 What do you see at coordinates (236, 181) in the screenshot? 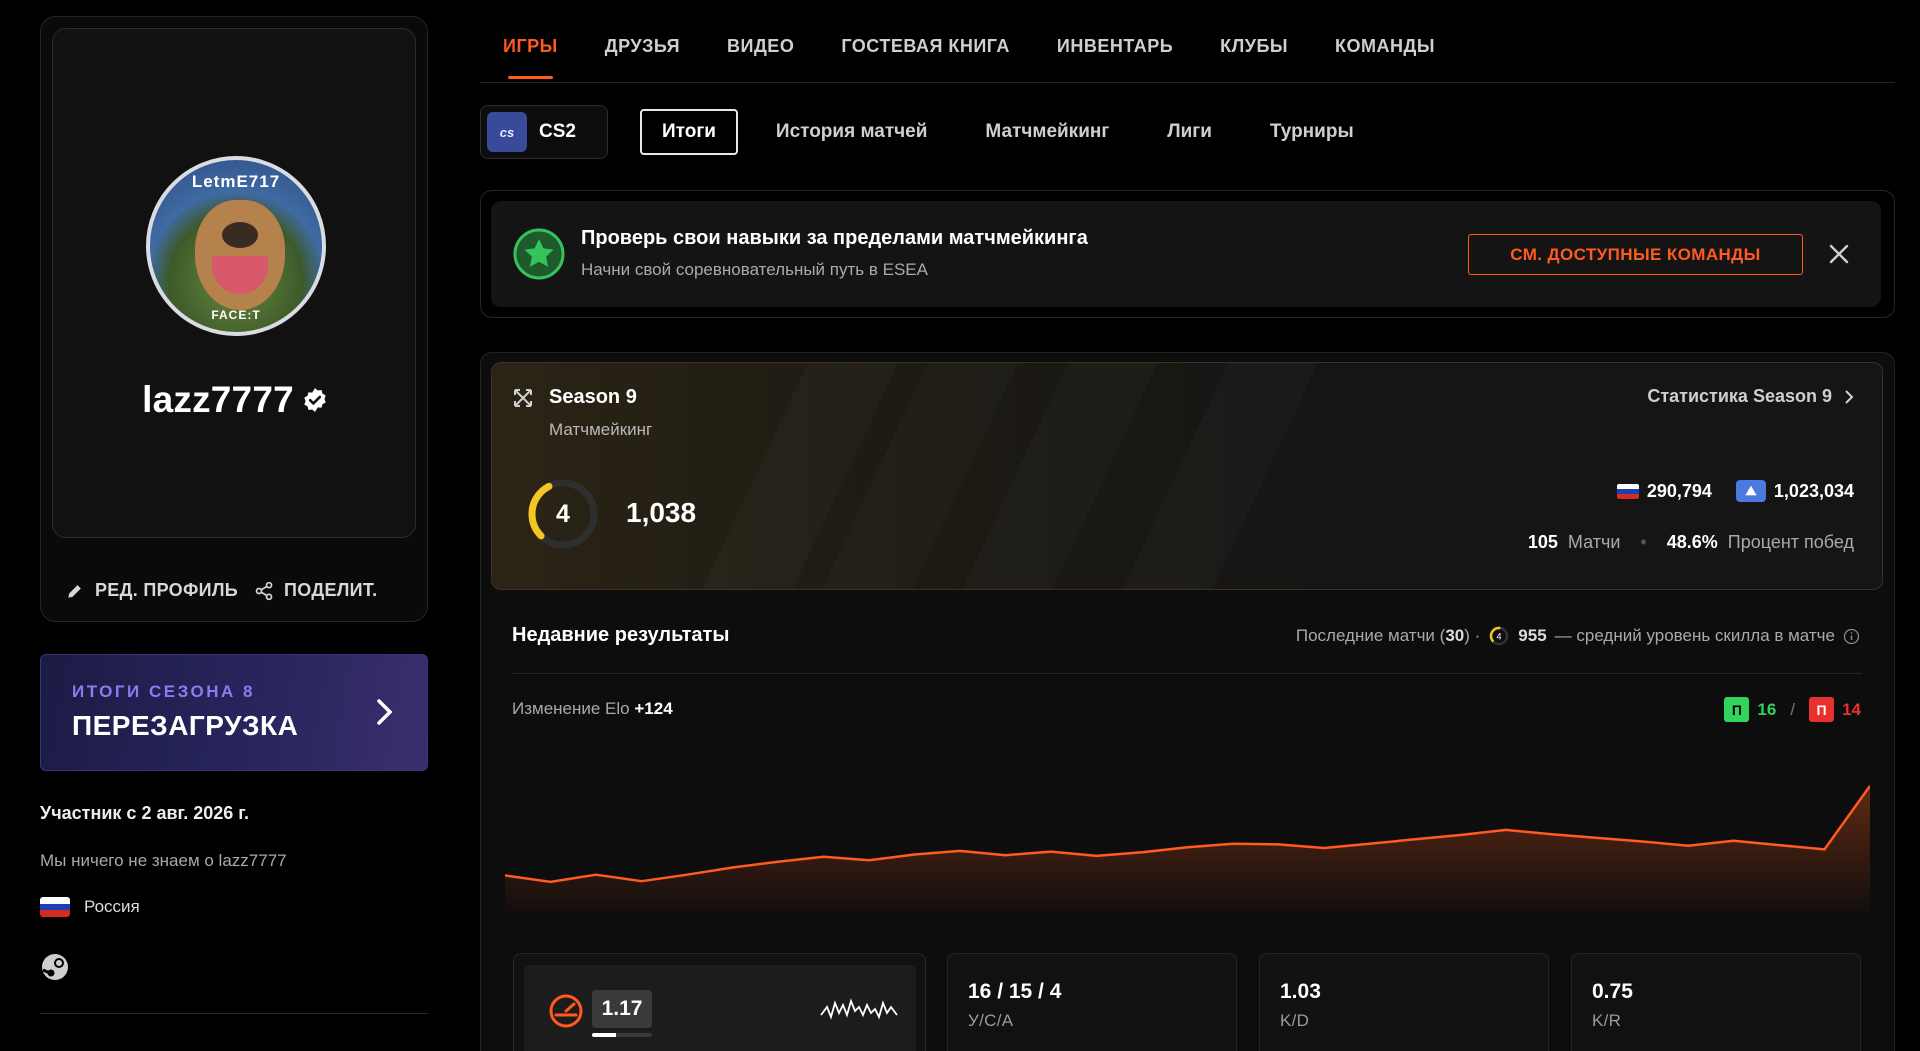
I see `avatar-ring-text: LetmE717` at bounding box center [236, 181].